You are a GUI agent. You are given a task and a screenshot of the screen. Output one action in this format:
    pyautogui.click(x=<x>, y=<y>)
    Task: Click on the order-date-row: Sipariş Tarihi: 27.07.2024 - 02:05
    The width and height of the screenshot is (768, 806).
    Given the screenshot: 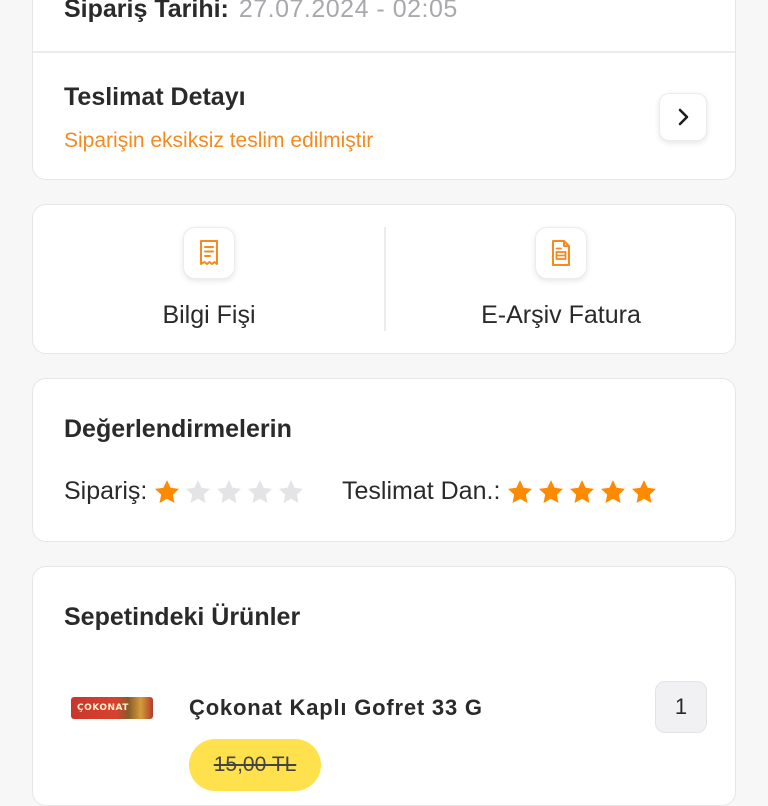 What is the action you would take?
    pyautogui.click(x=261, y=12)
    